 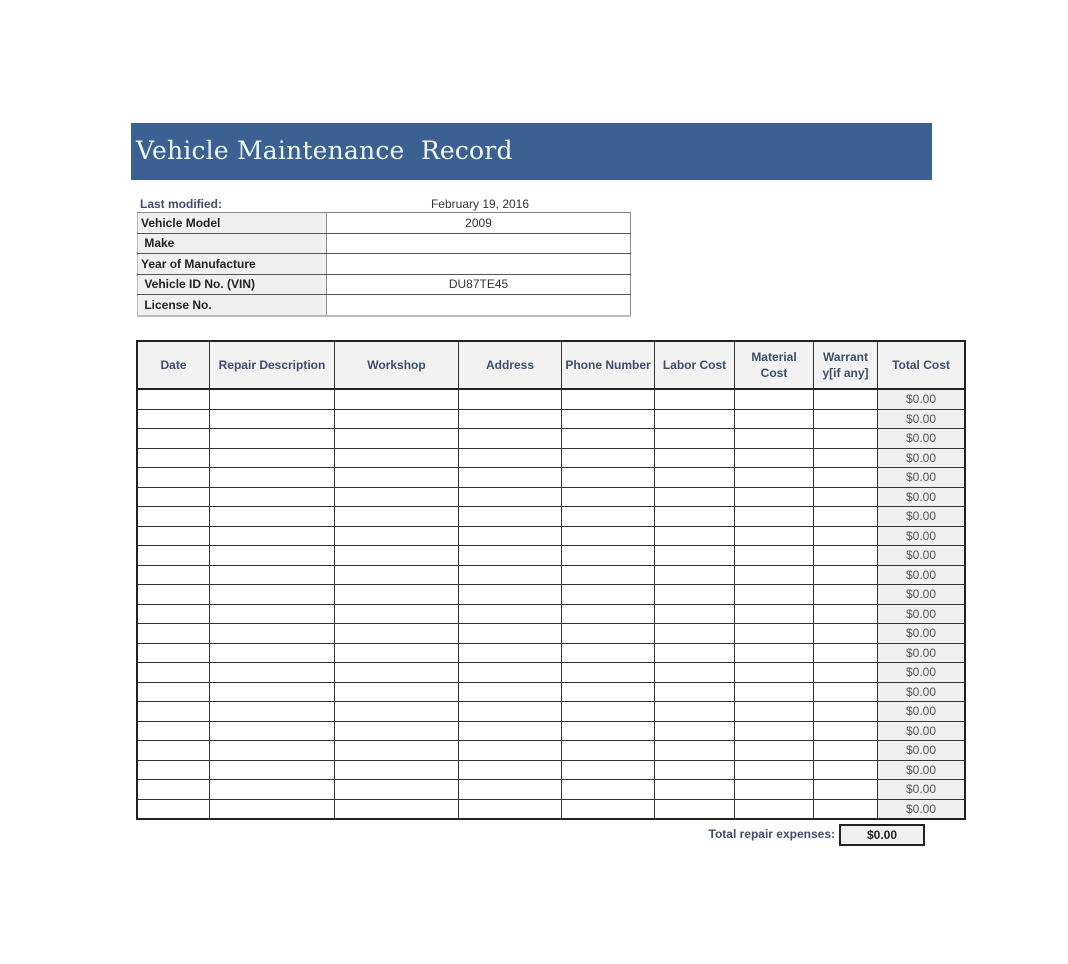 What do you see at coordinates (478, 305) in the screenshot?
I see `info-value` at bounding box center [478, 305].